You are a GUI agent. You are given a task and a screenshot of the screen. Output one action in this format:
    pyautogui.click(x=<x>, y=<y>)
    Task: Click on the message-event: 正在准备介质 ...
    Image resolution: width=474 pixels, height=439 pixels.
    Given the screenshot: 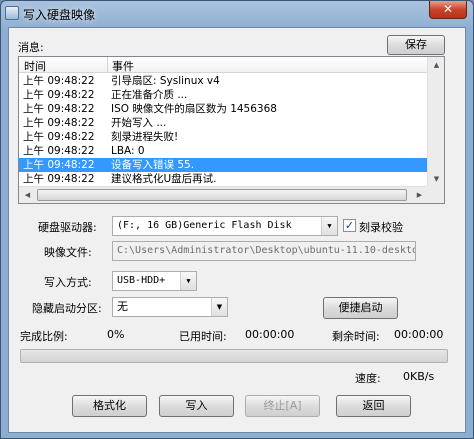 What is the action you would take?
    pyautogui.click(x=149, y=95)
    